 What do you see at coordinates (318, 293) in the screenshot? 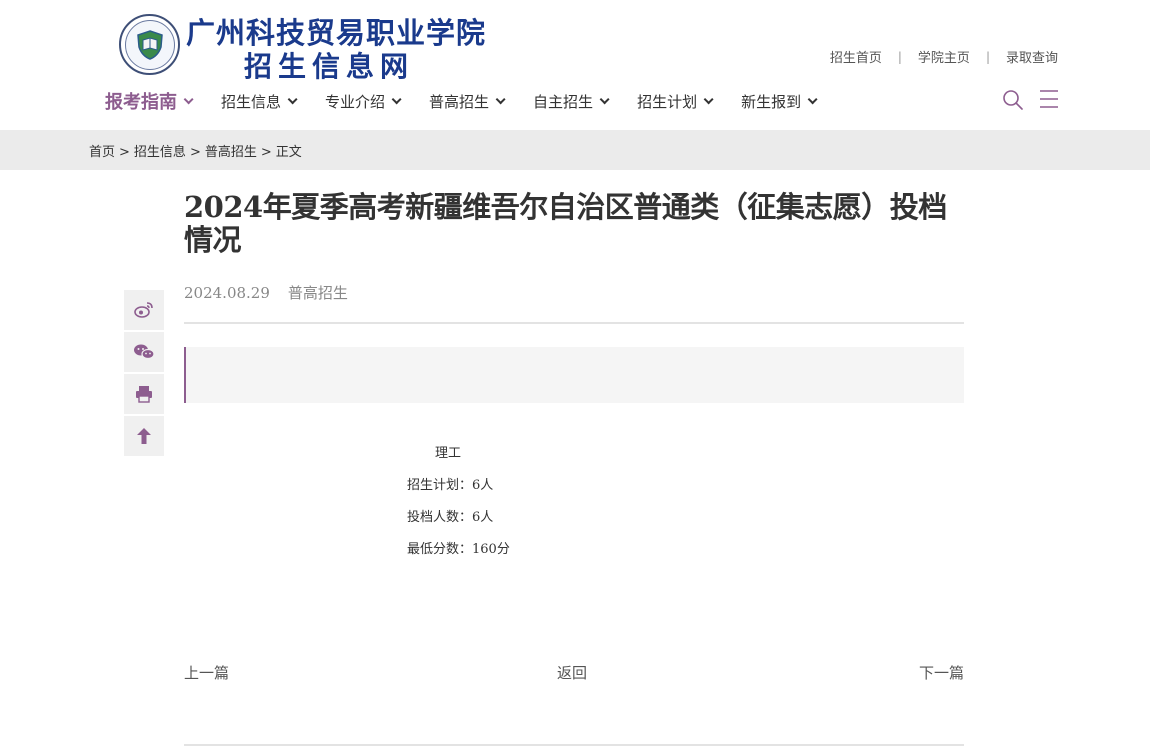
I see `article-category: 普高招生` at bounding box center [318, 293].